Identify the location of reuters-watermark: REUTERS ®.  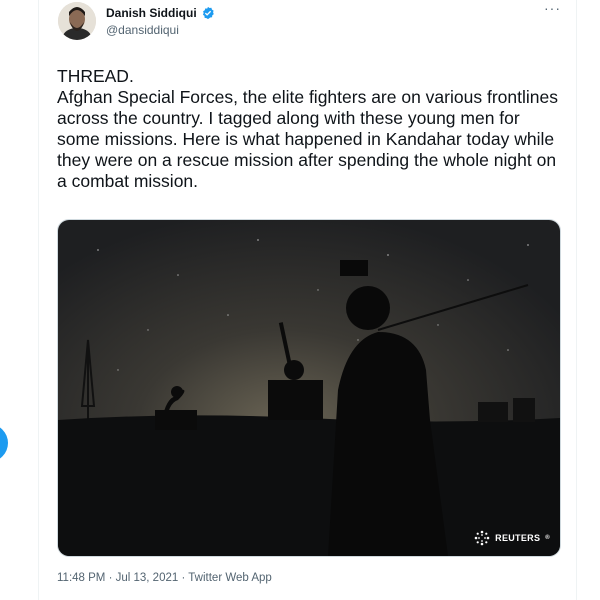
(512, 538).